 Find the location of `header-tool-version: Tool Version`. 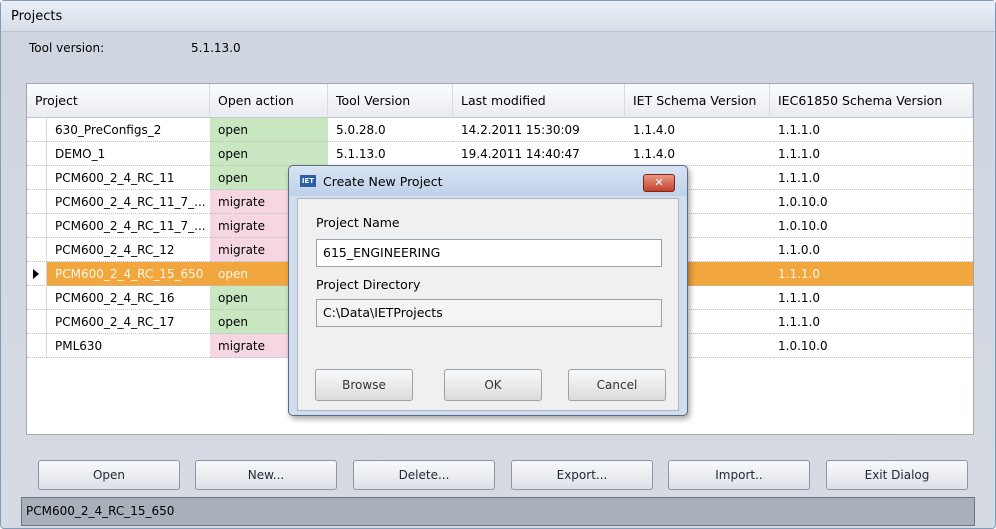

header-tool-version: Tool Version is located at coordinates (390, 100).